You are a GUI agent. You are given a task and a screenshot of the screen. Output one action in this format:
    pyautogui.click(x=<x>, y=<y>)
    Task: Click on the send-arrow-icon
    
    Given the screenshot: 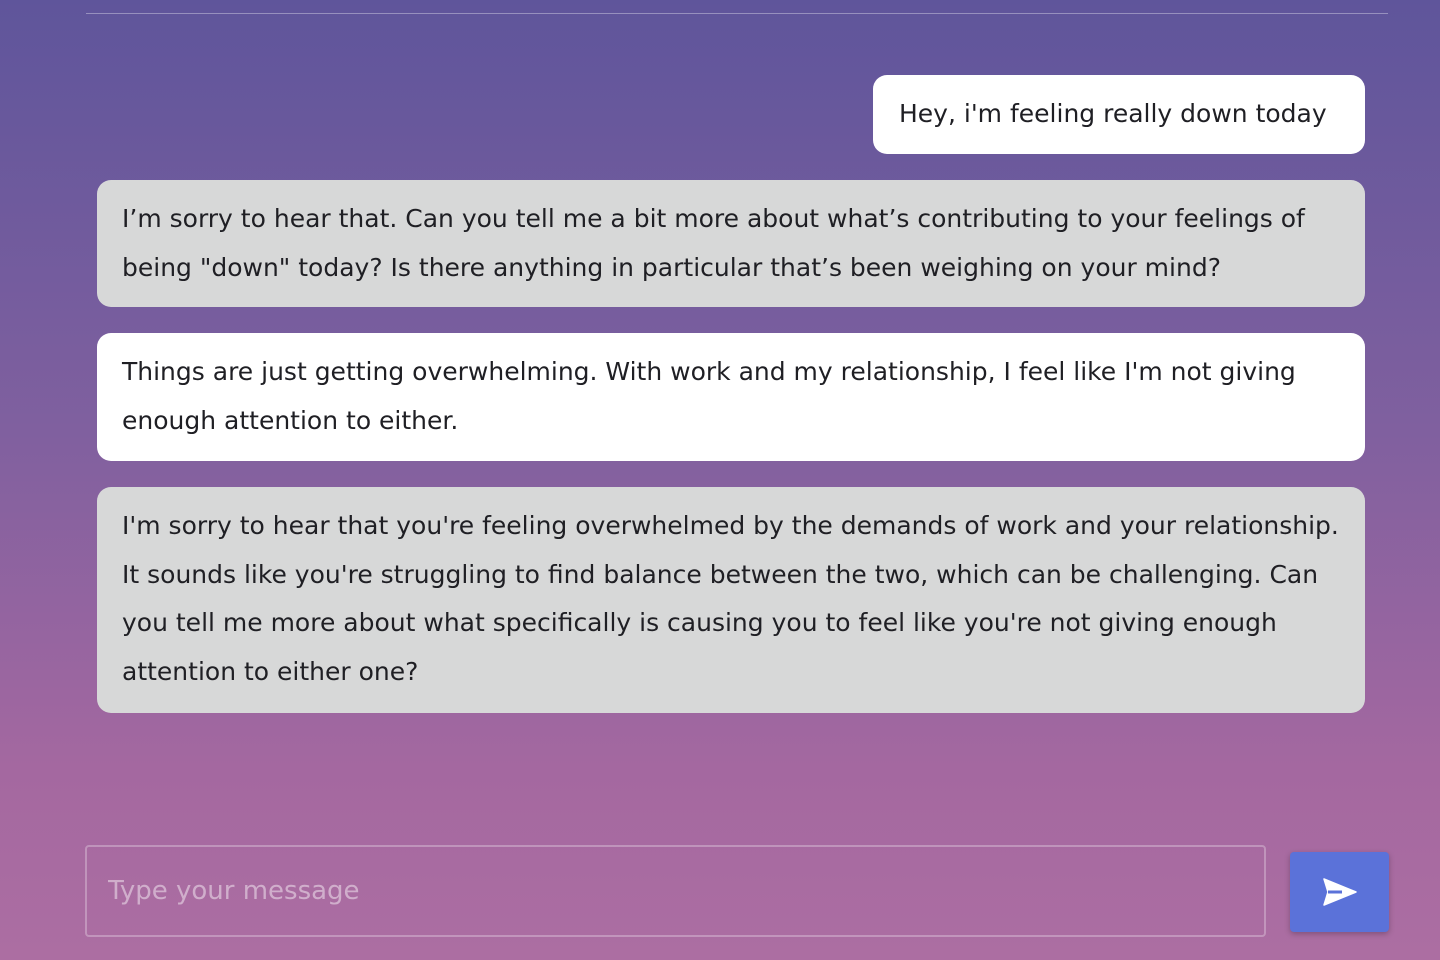 What is the action you would take?
    pyautogui.click(x=1339, y=892)
    